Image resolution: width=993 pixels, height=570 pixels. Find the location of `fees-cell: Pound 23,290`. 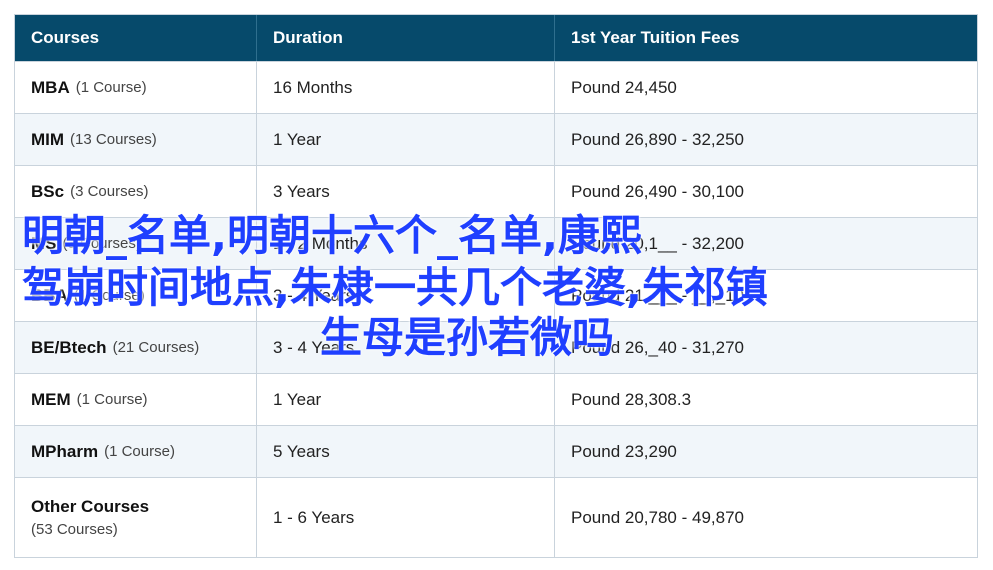

fees-cell: Pound 23,290 is located at coordinates (765, 451).